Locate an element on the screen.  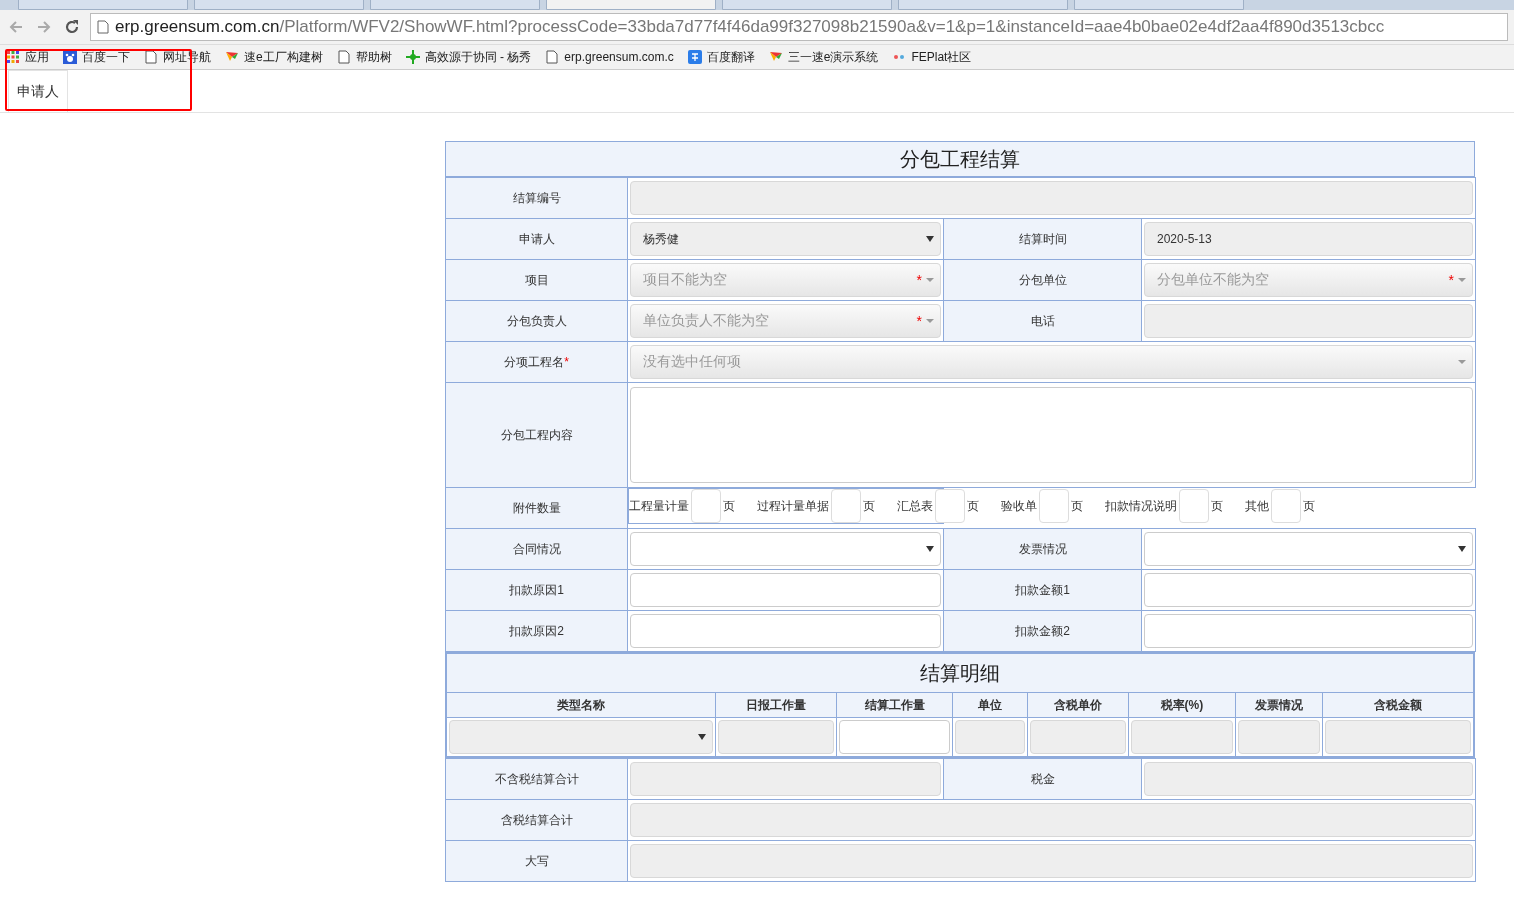
field-label: 扣款原因1 is located at coordinates (536, 590).